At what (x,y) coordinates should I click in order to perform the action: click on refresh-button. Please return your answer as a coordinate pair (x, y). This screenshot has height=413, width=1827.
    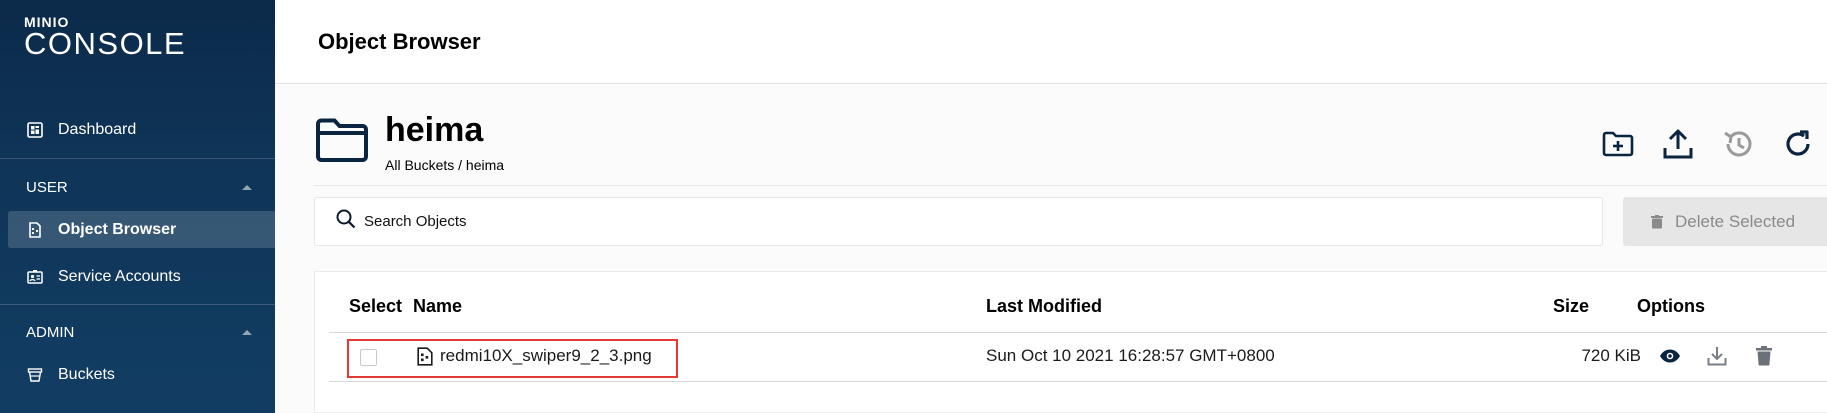
    Looking at the image, I should click on (1798, 146).